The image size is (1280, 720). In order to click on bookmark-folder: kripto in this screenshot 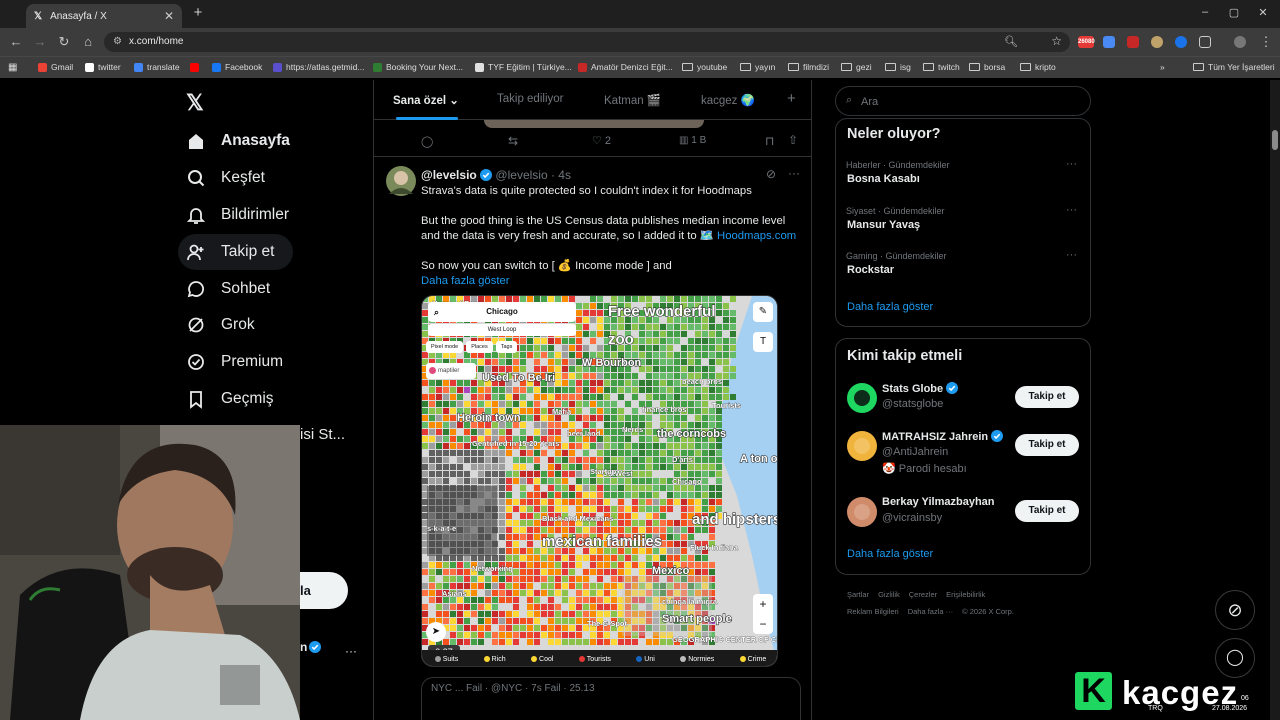, I will do `click(1038, 67)`.